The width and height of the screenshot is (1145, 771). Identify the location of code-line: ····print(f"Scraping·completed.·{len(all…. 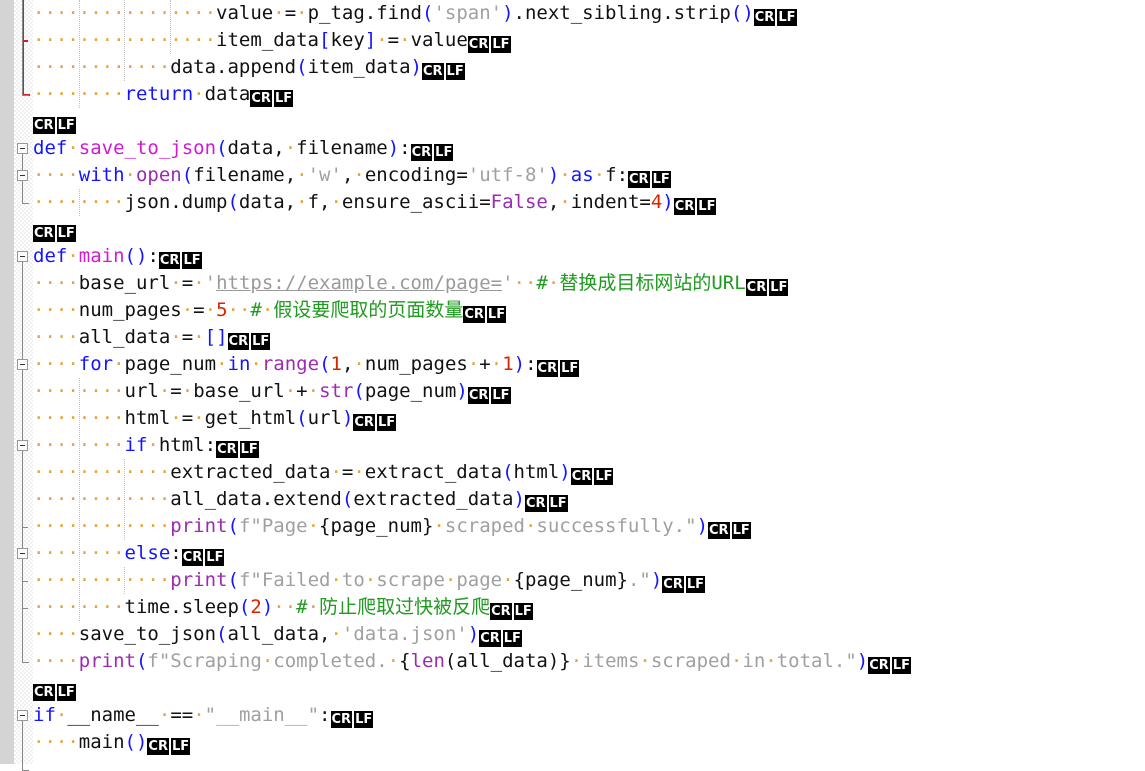
(589, 661).